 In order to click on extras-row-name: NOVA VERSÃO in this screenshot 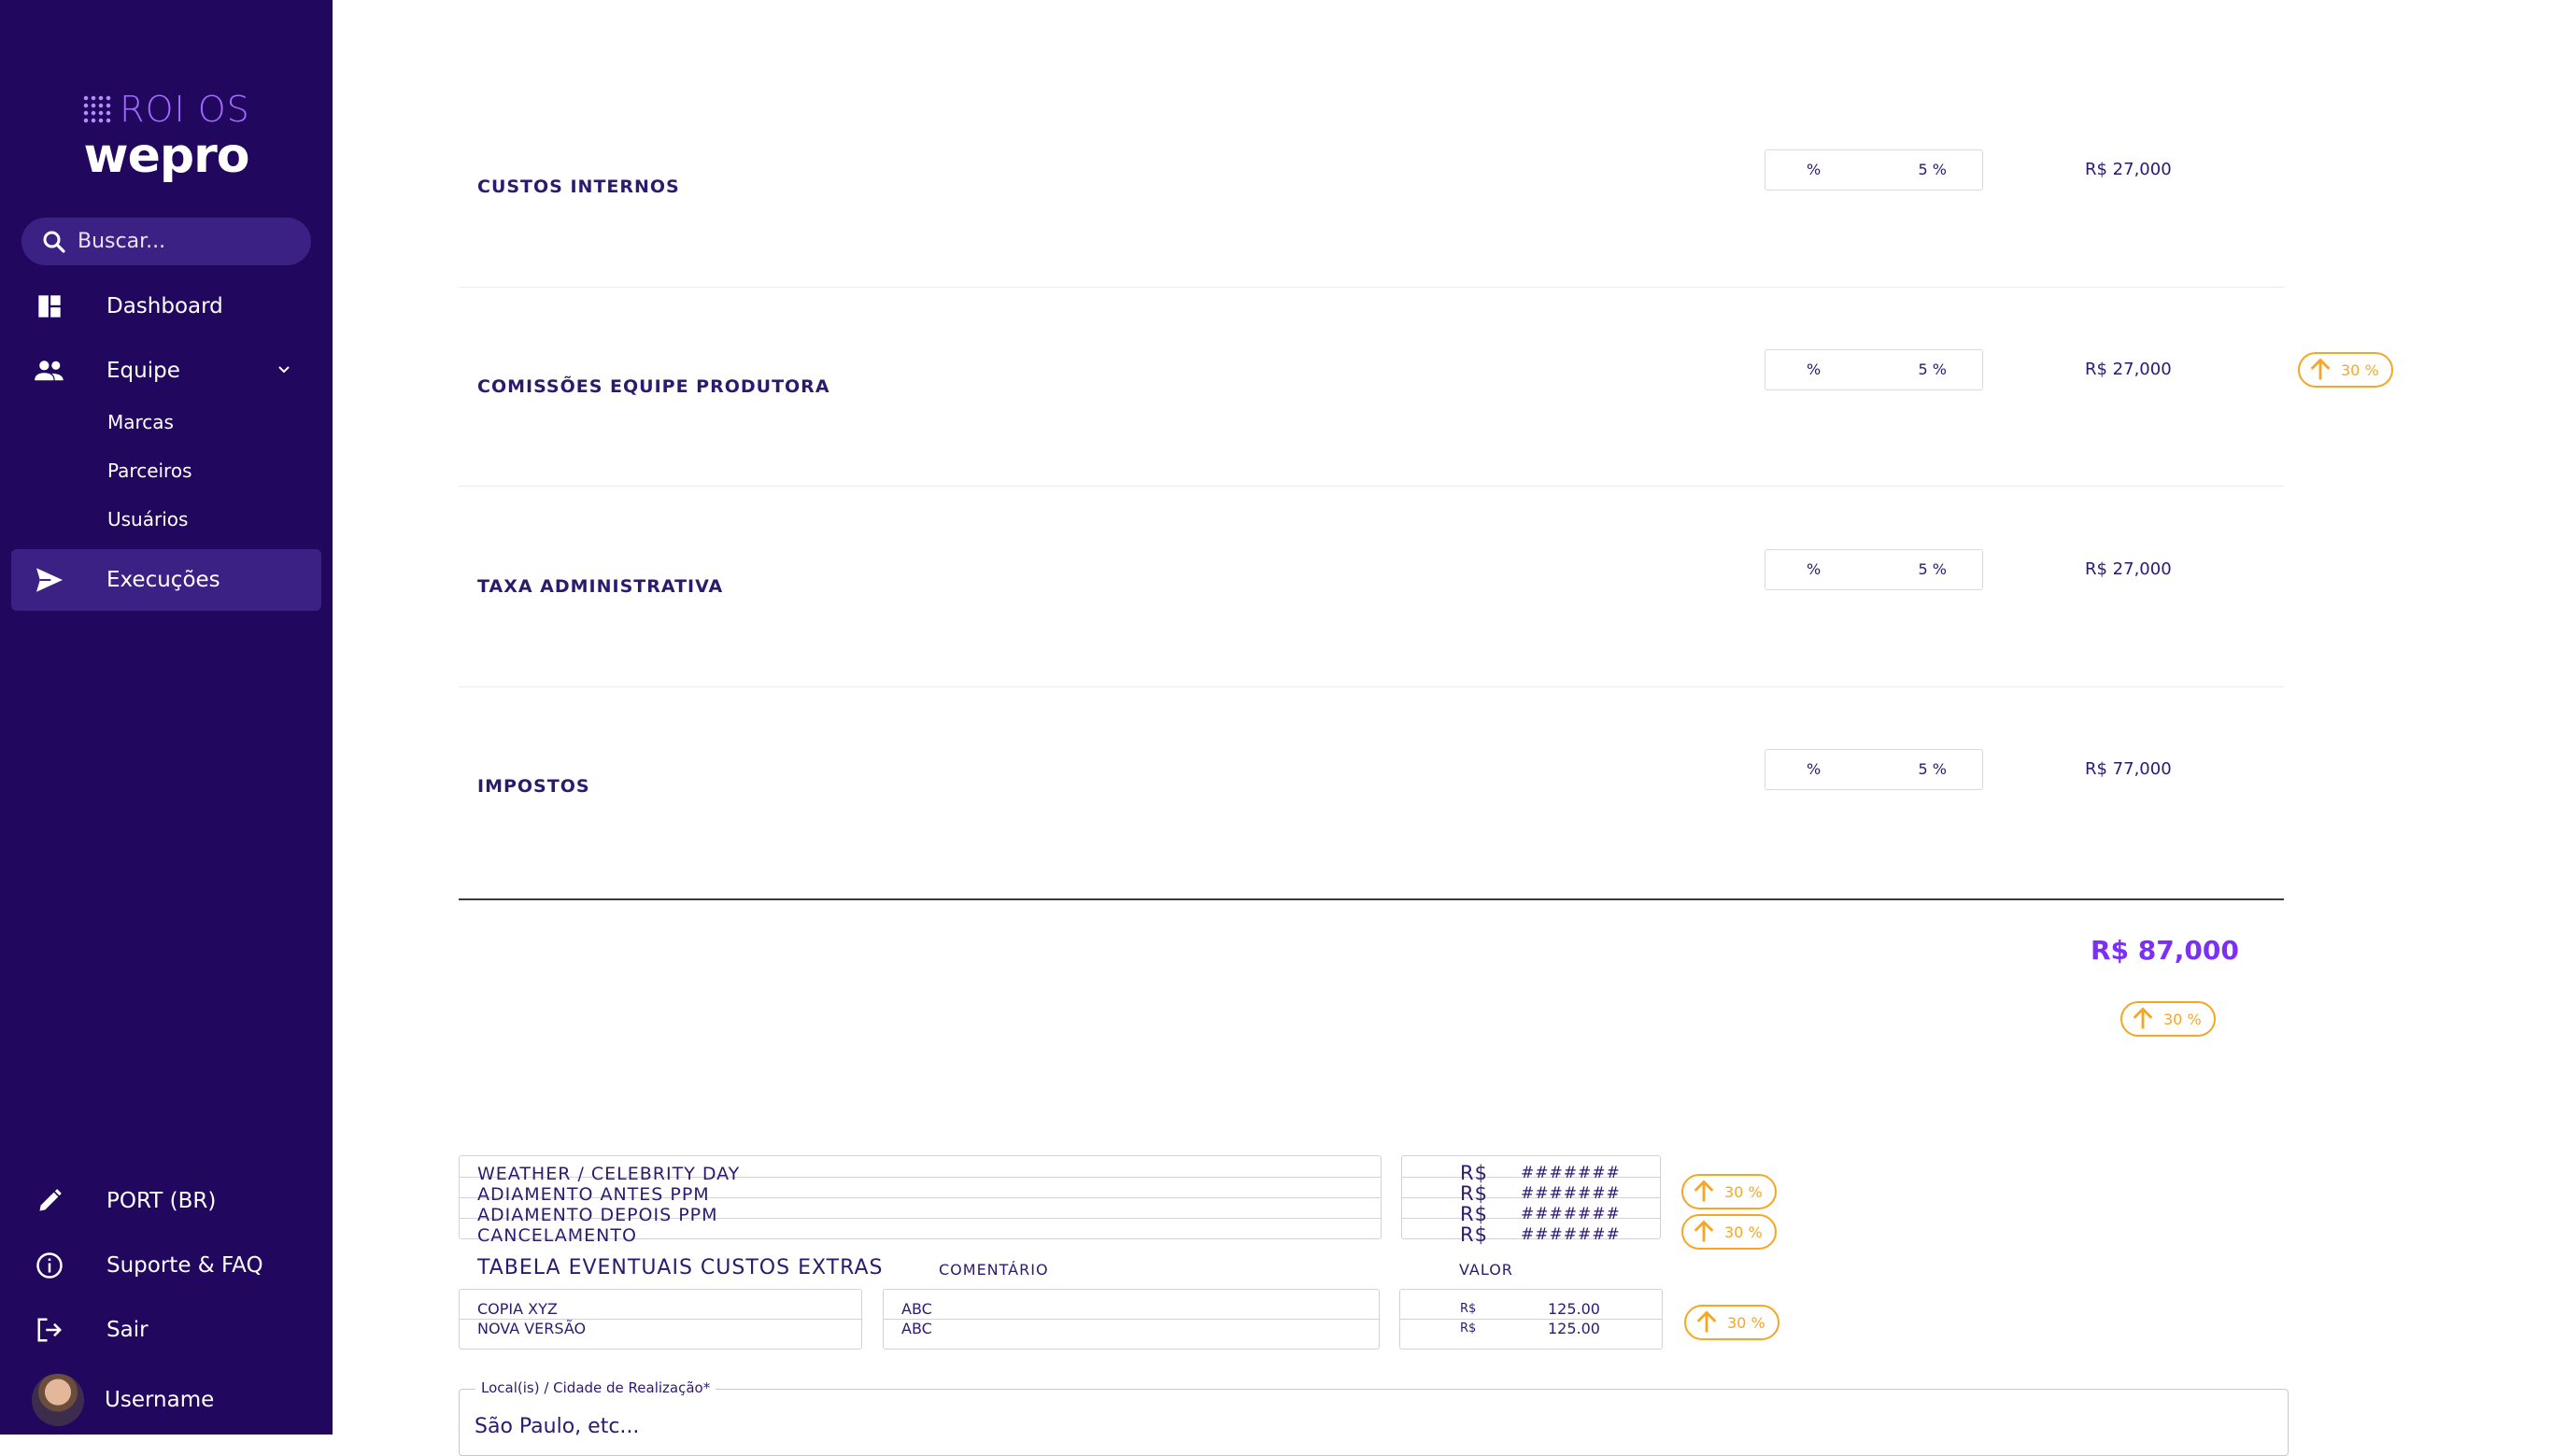, I will do `click(532, 1328)`.